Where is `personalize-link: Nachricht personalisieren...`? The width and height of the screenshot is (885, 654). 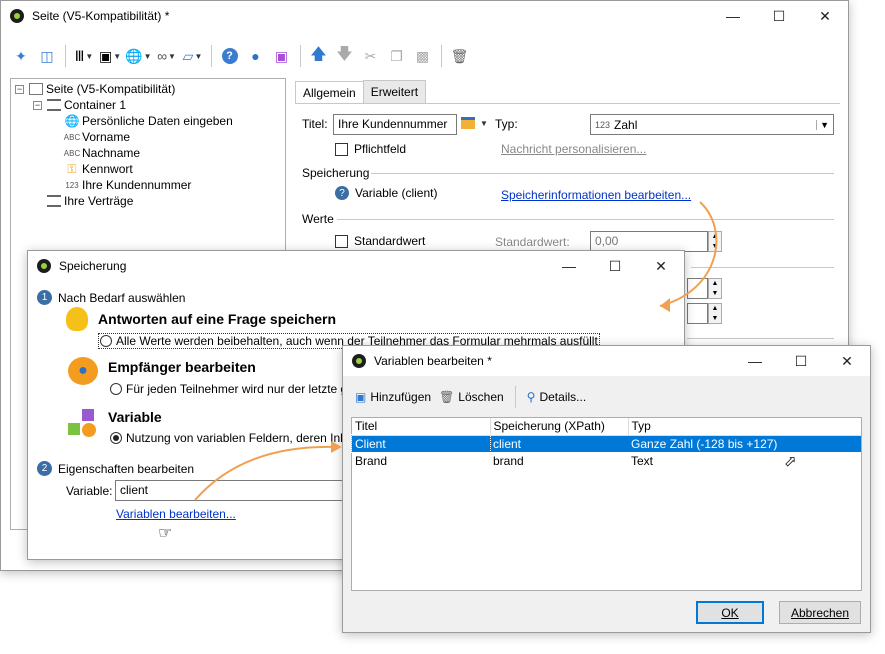 personalize-link: Nachricht personalisieren... is located at coordinates (573, 149).